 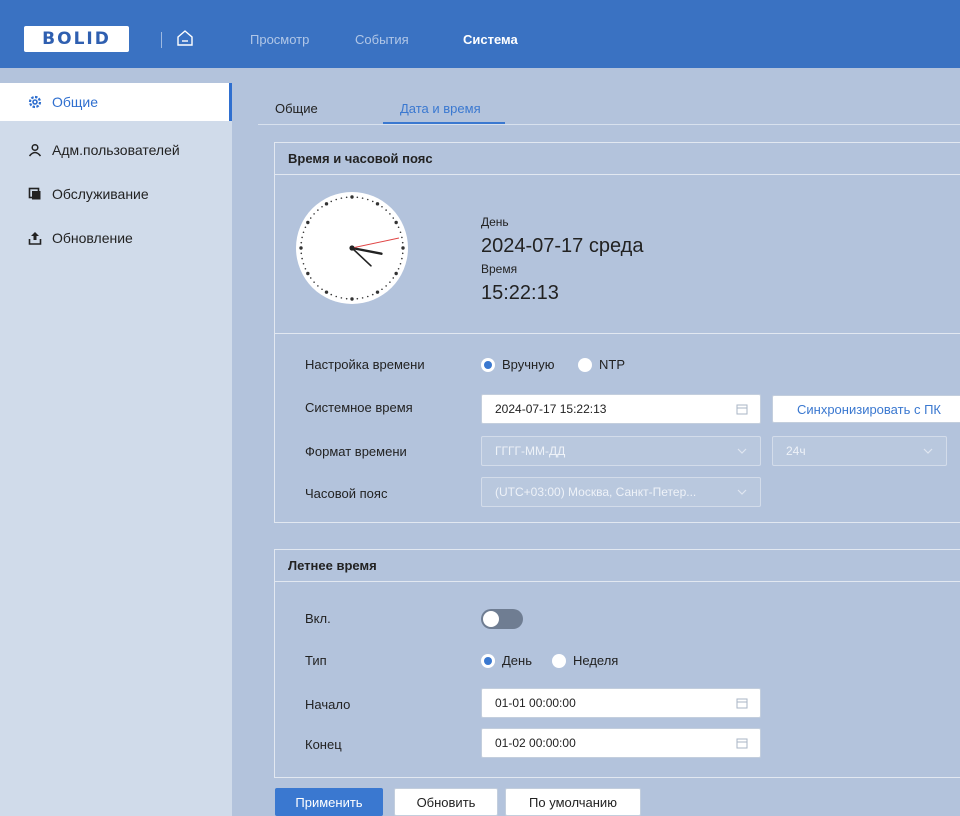 I want to click on nav-events: События, so click(x=382, y=39).